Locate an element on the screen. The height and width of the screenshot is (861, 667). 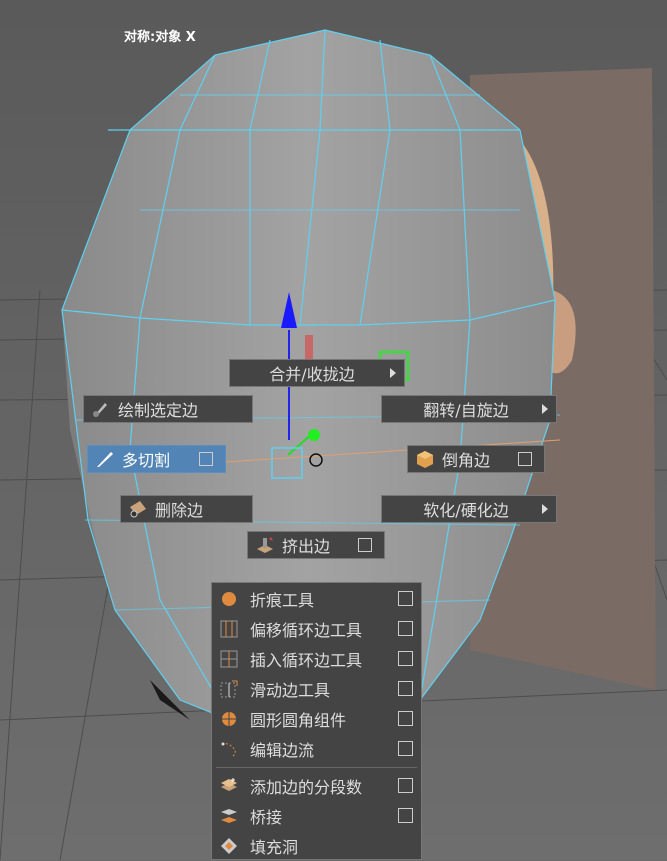
edit-edge-flow-label: 编辑边流 is located at coordinates (282, 750).